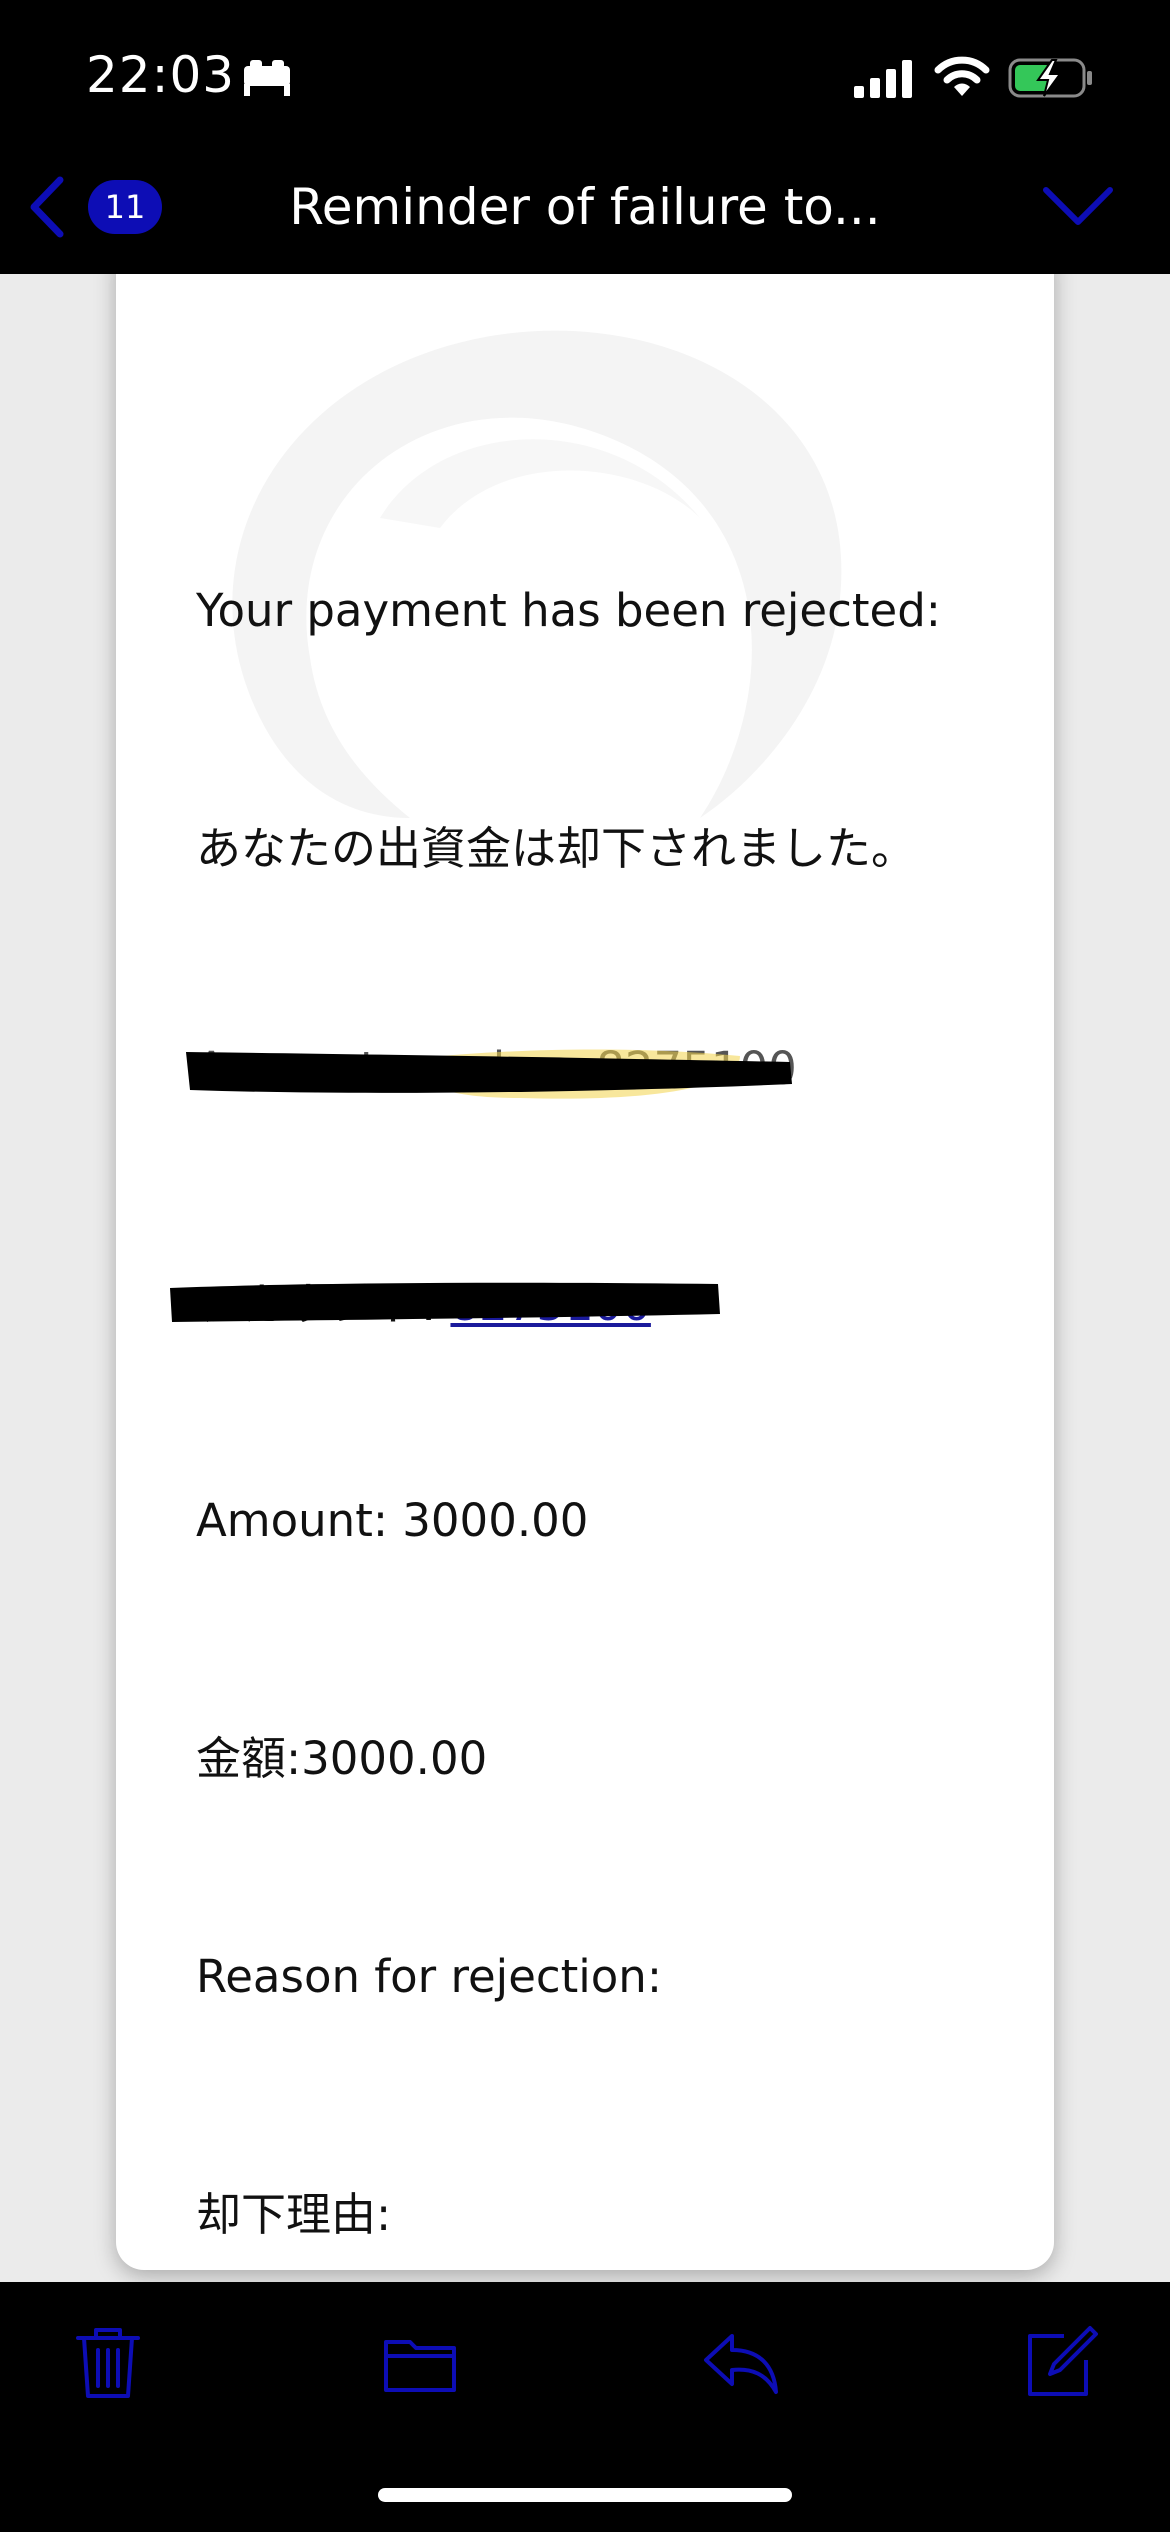  Describe the element at coordinates (125, 207) in the screenshot. I see `unread-count-badge: 11` at that location.